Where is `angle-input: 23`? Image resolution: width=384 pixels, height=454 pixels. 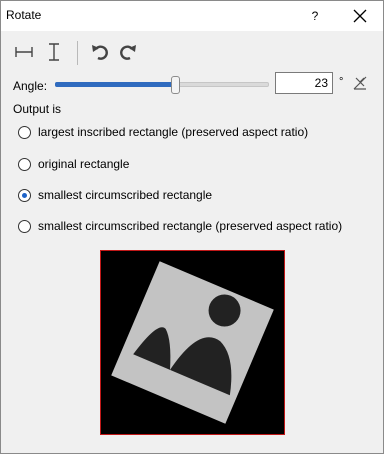 angle-input: 23 is located at coordinates (304, 83).